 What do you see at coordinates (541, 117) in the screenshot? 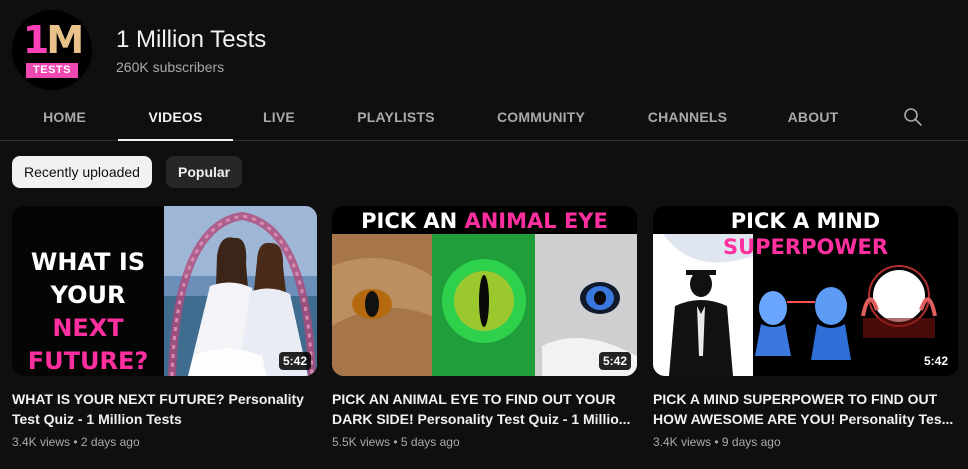
I see `tab-community: COMMUNITY` at bounding box center [541, 117].